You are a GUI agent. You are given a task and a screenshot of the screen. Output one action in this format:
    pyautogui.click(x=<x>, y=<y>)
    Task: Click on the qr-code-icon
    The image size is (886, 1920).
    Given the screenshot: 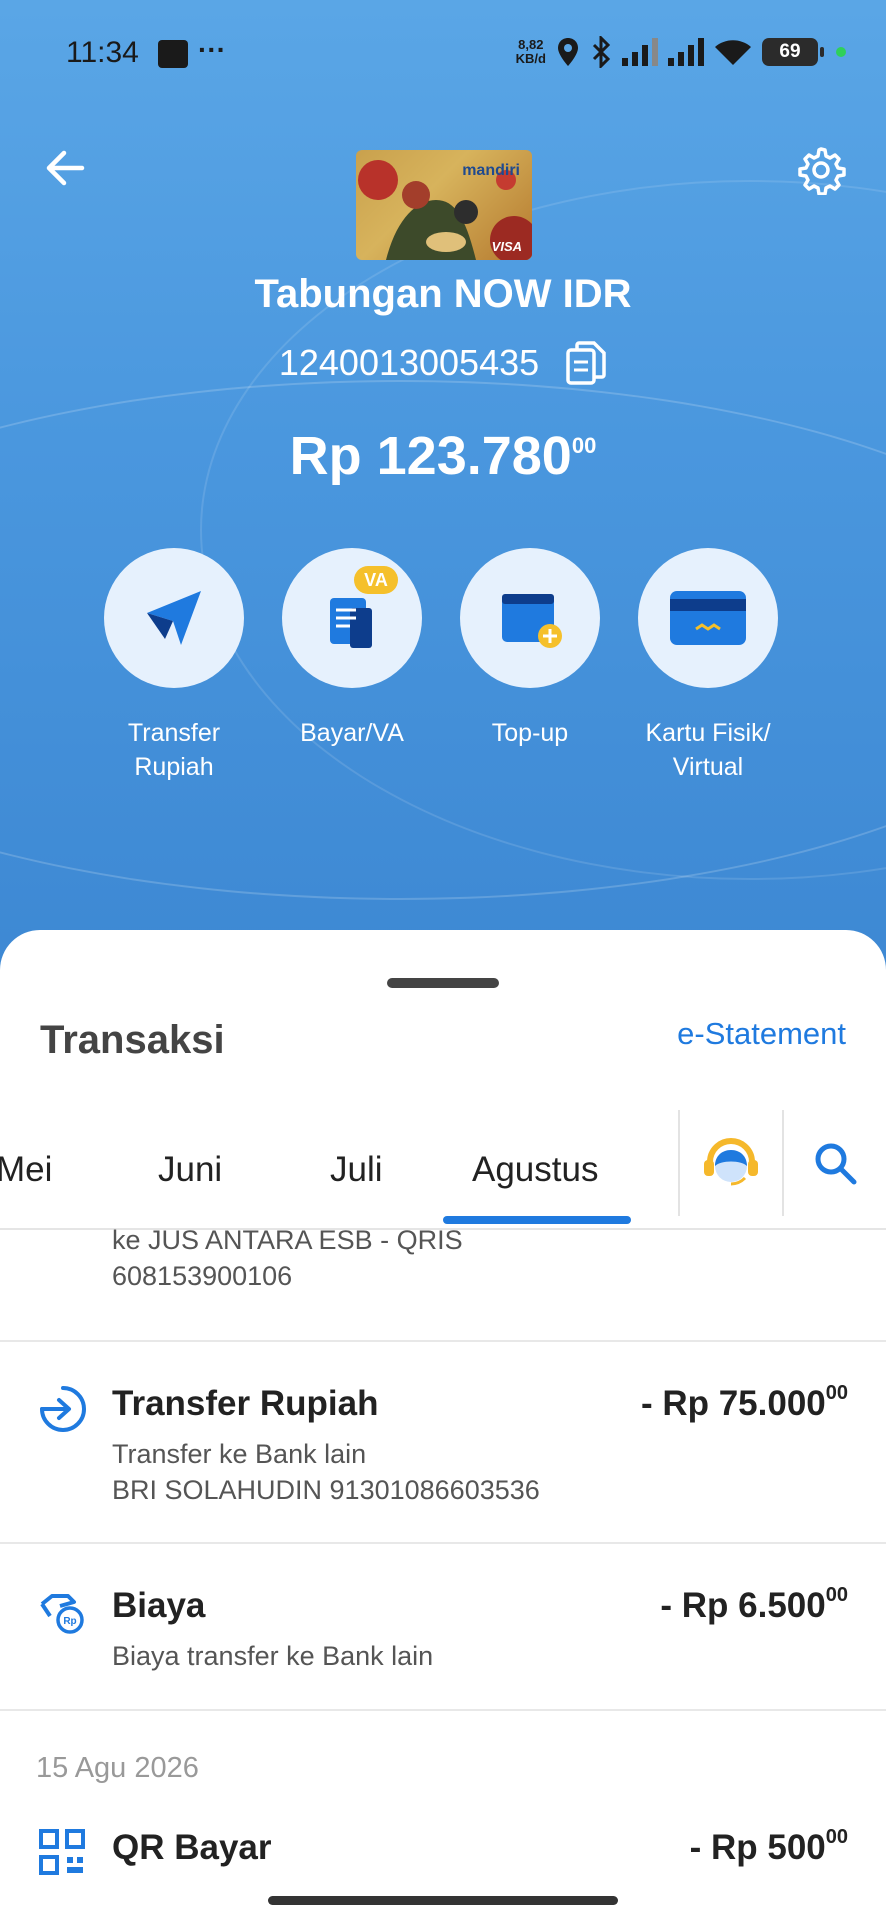 What is the action you would take?
    pyautogui.click(x=62, y=1852)
    